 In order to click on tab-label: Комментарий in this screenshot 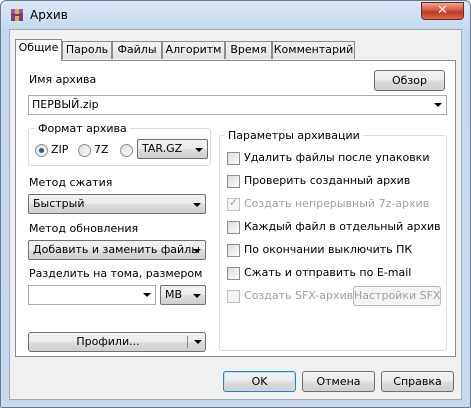, I will do `click(313, 49)`.